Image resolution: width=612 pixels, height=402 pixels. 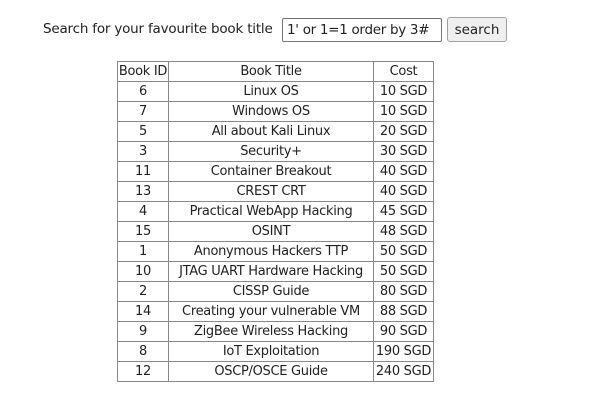 What do you see at coordinates (403, 351) in the screenshot?
I see `cell-cost: 190 SGD` at bounding box center [403, 351].